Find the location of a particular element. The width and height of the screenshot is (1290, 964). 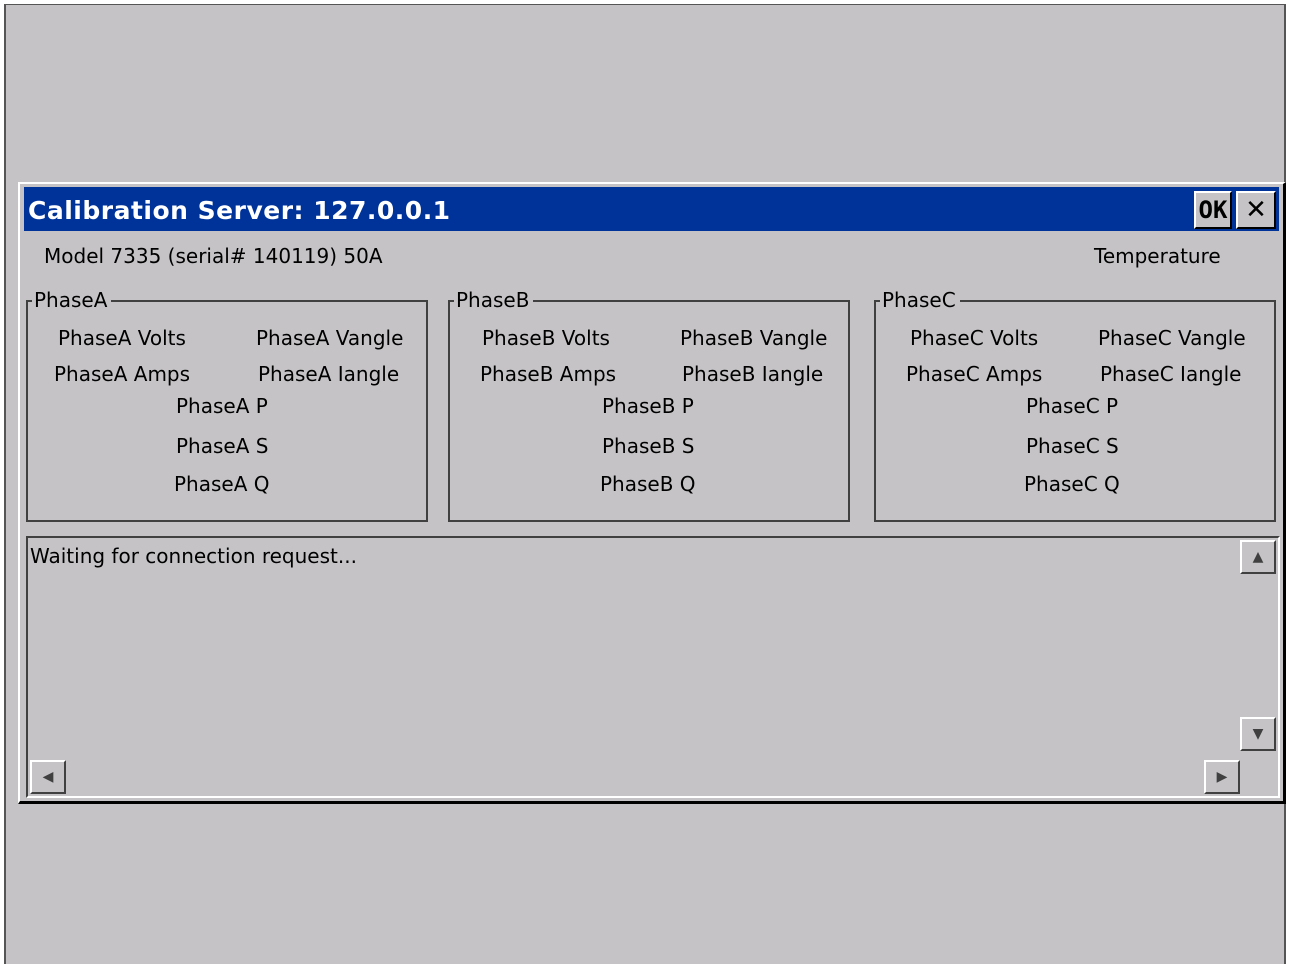

phase-a-volts: PhaseA Volts is located at coordinates (122, 338).